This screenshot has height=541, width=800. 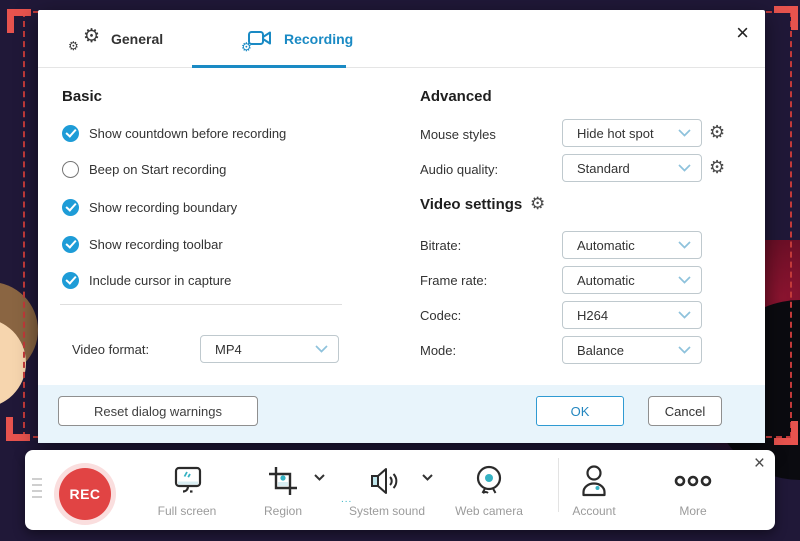 I want to click on bitrate-dropdown: Automatic, so click(x=632, y=245).